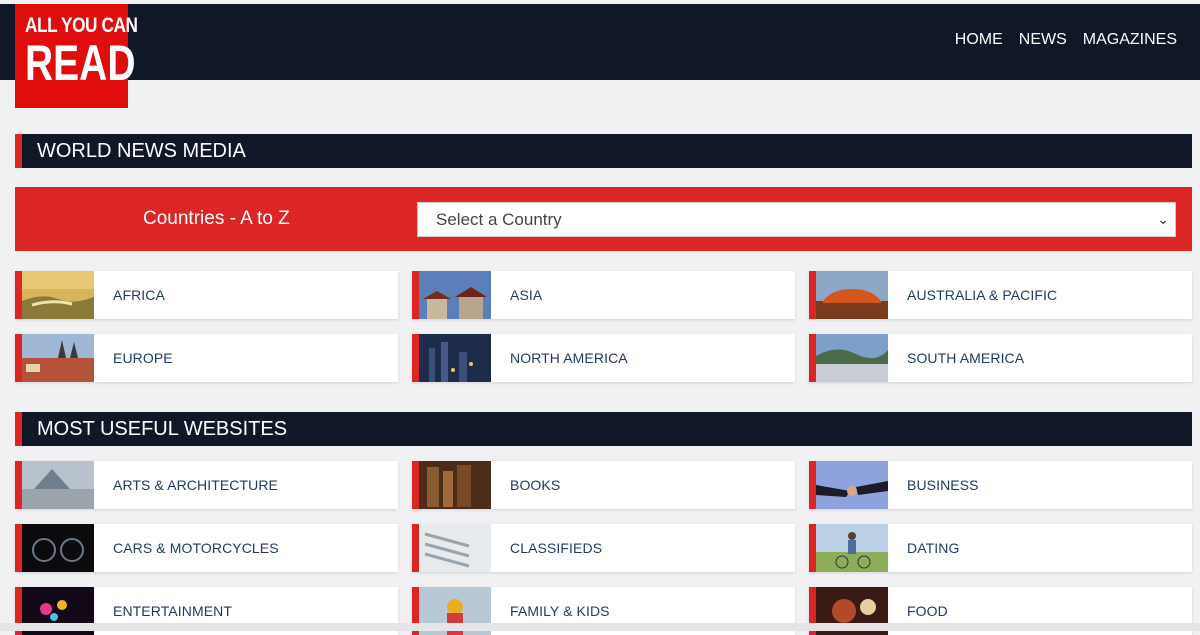  What do you see at coordinates (499, 219) in the screenshot?
I see `country-select-value: Select a Country` at bounding box center [499, 219].